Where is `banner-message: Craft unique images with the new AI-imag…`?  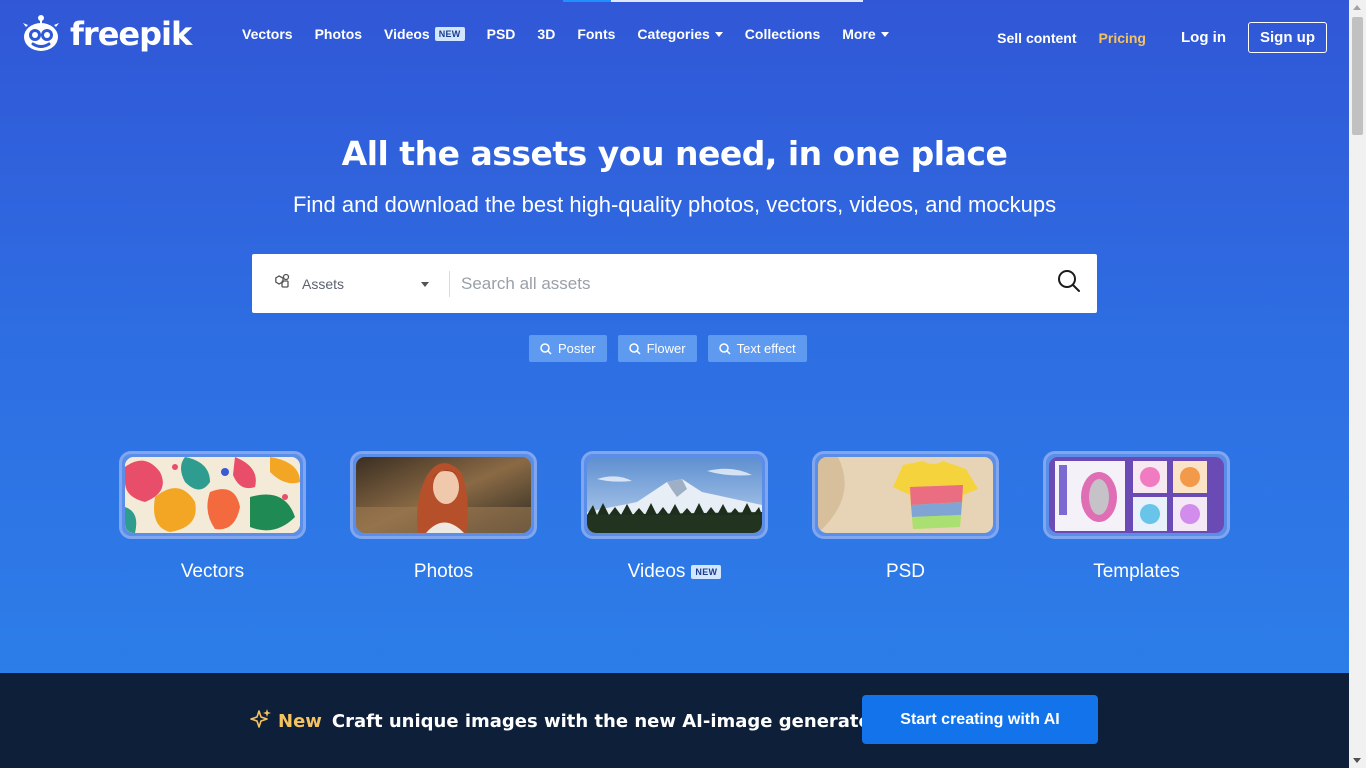 banner-message: Craft unique images with the new AI-imag… is located at coordinates (605, 721).